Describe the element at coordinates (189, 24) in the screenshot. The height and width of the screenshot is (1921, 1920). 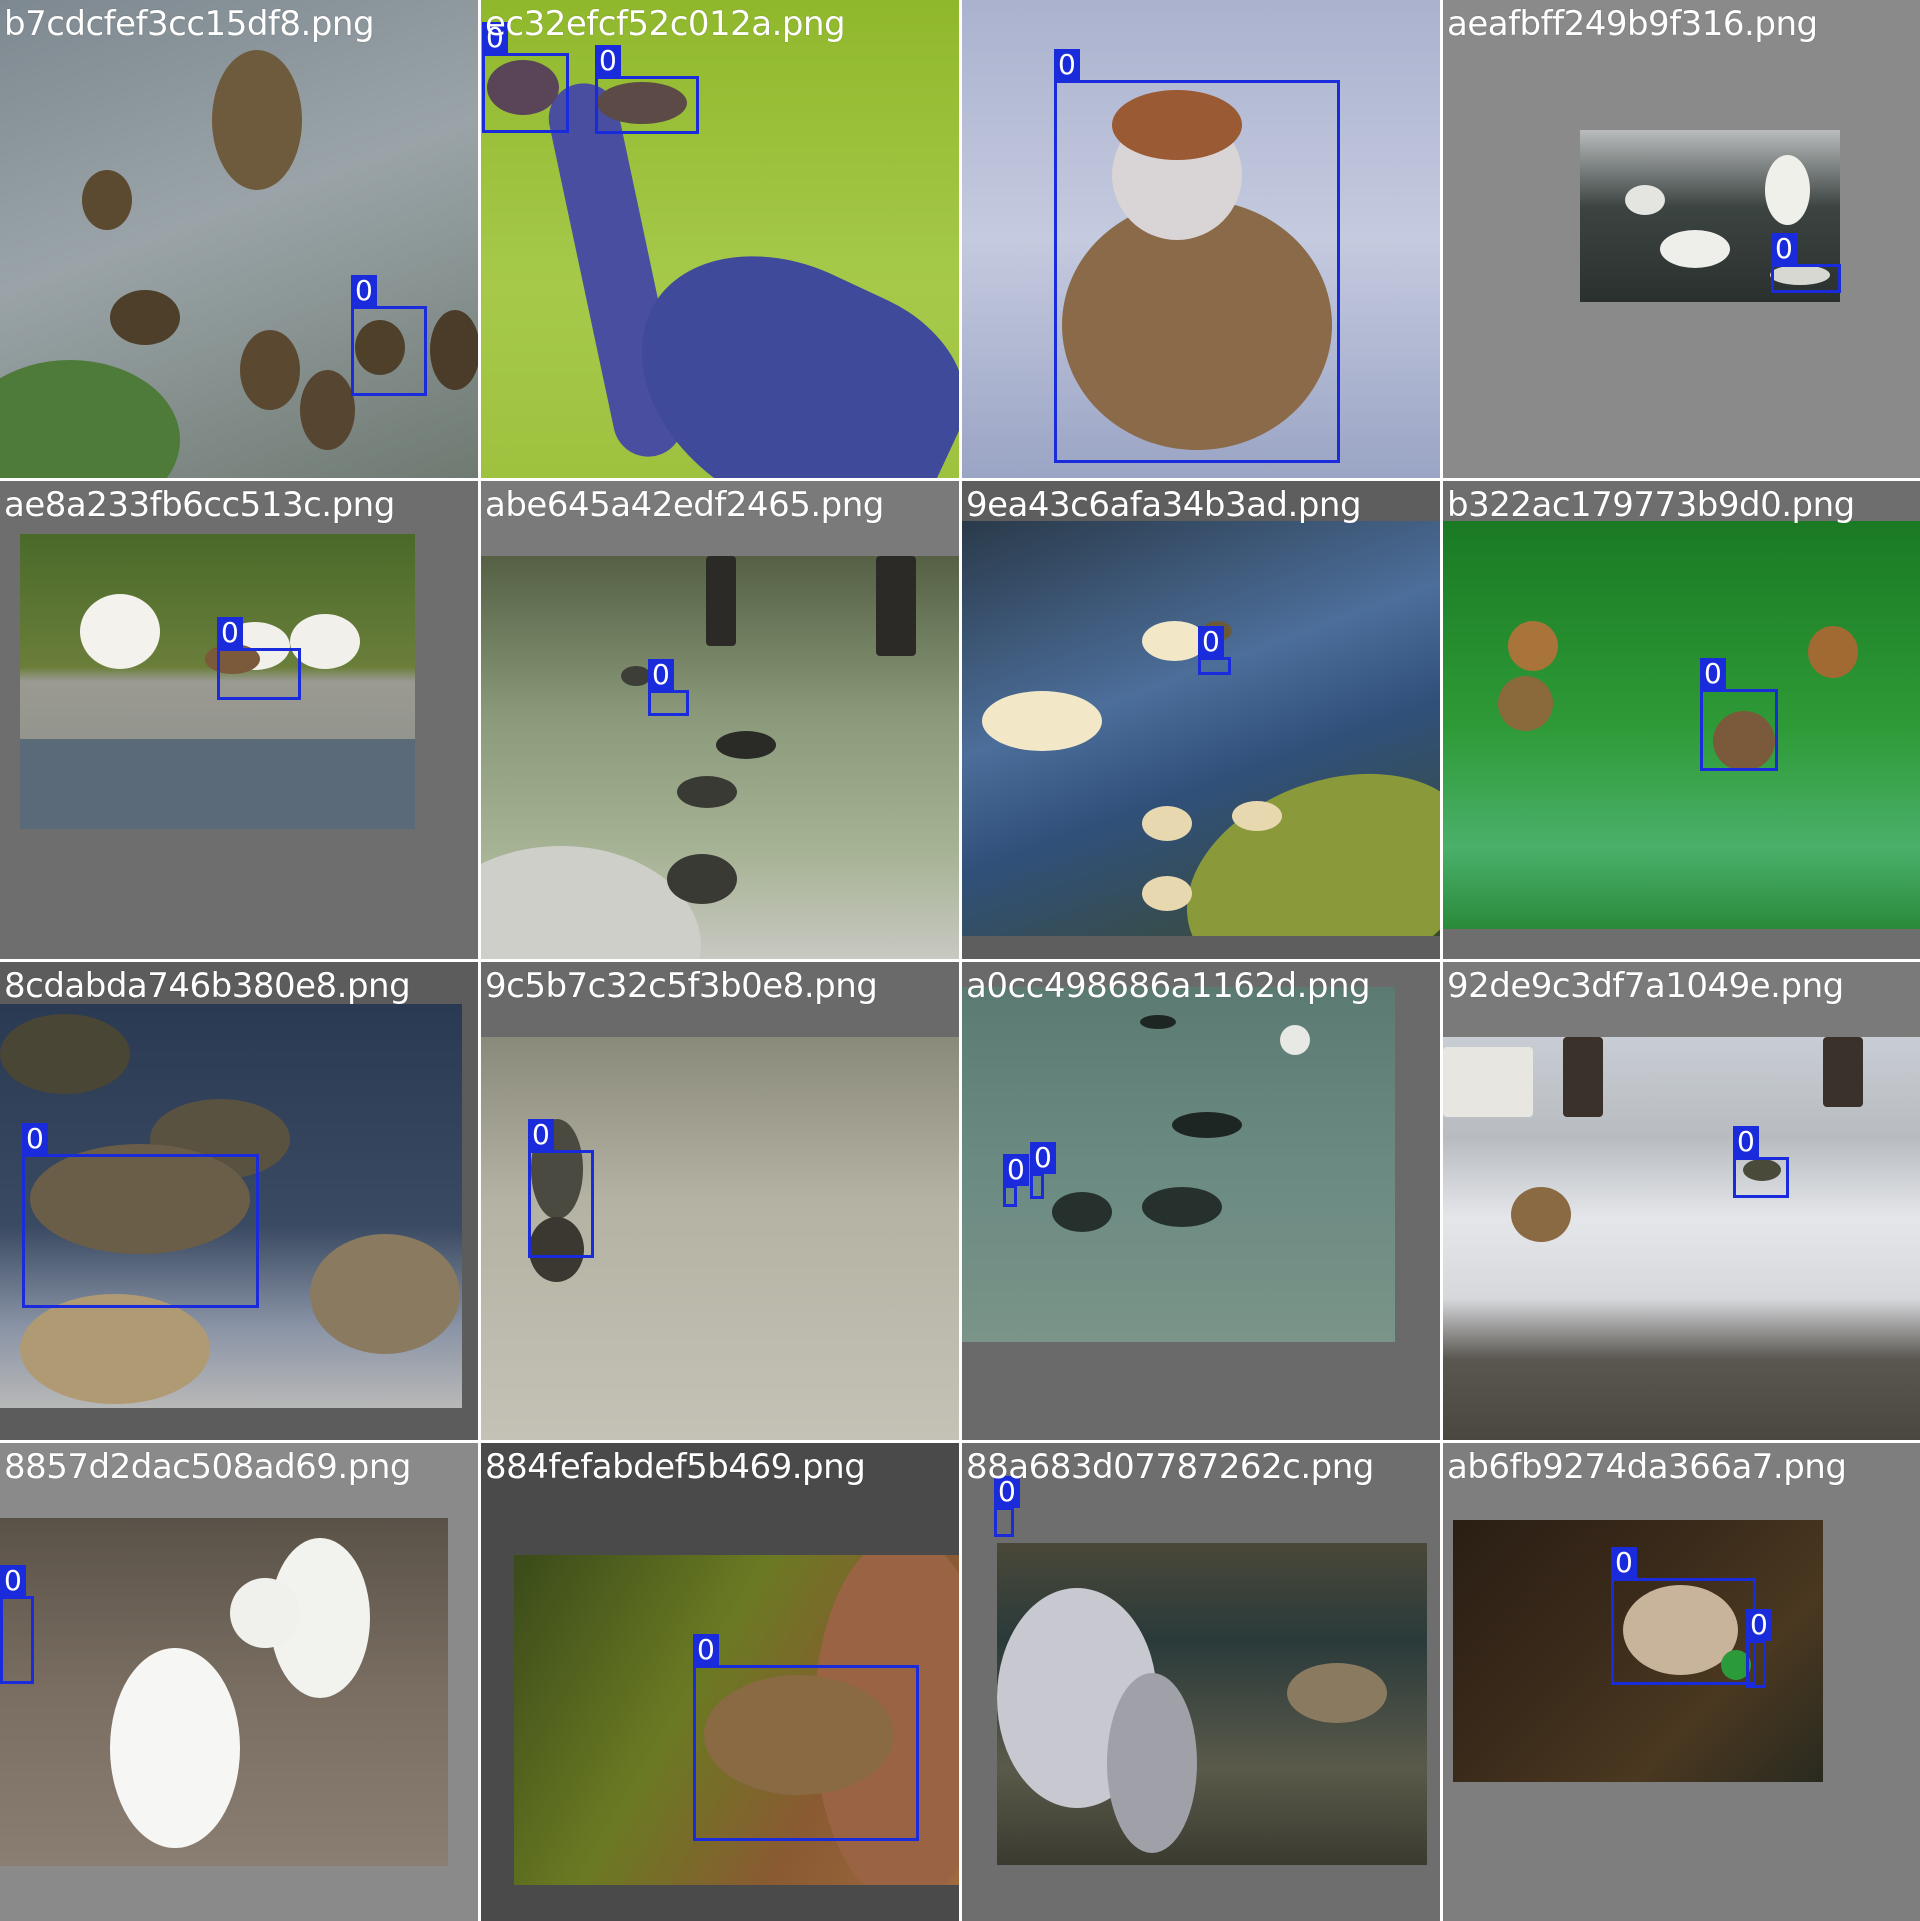
I see `tile-filename: b7cdcfef3cc15df8.png` at that location.